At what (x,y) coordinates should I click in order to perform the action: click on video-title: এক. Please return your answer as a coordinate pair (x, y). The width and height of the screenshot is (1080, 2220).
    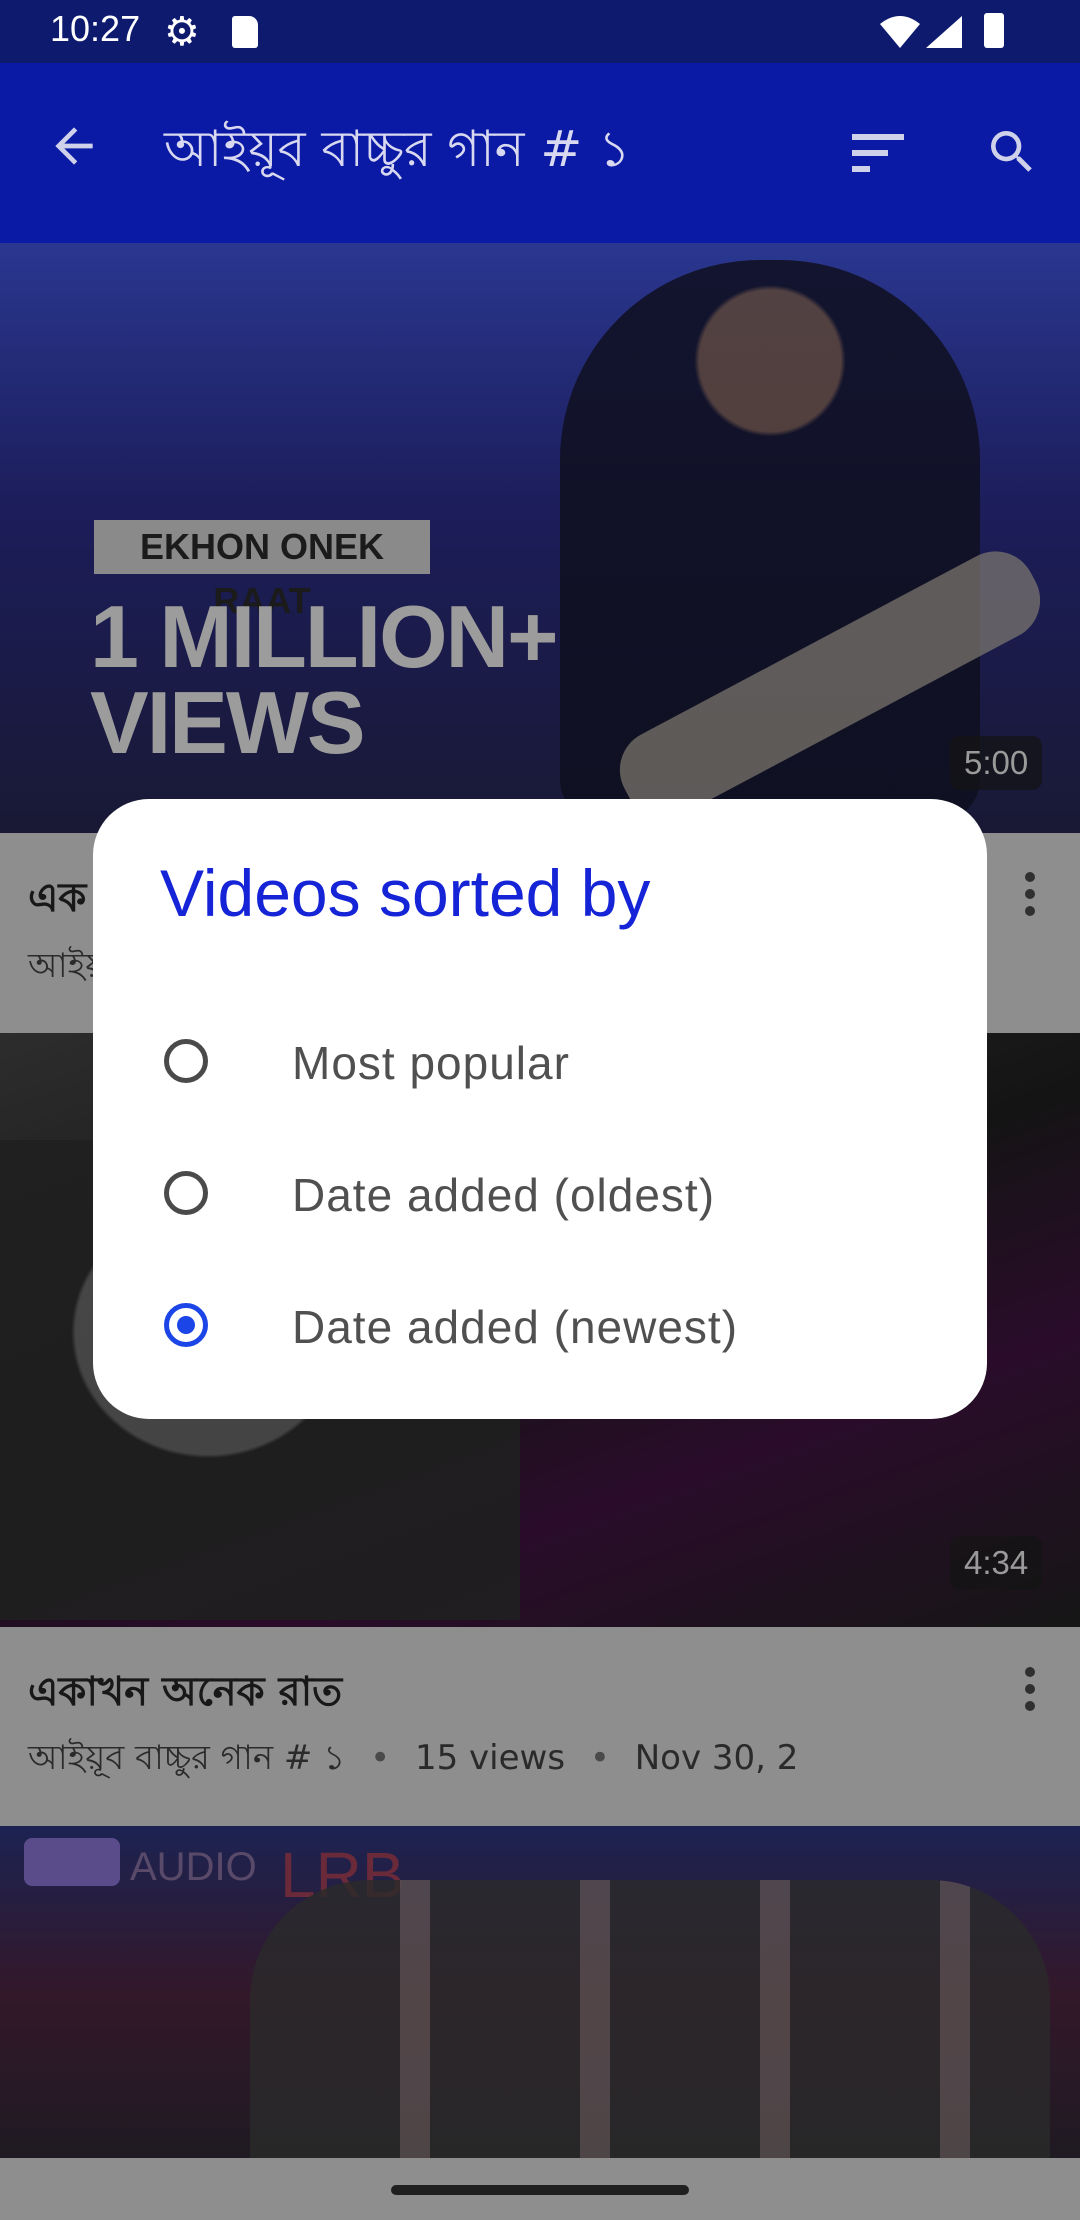
    Looking at the image, I should click on (57, 899).